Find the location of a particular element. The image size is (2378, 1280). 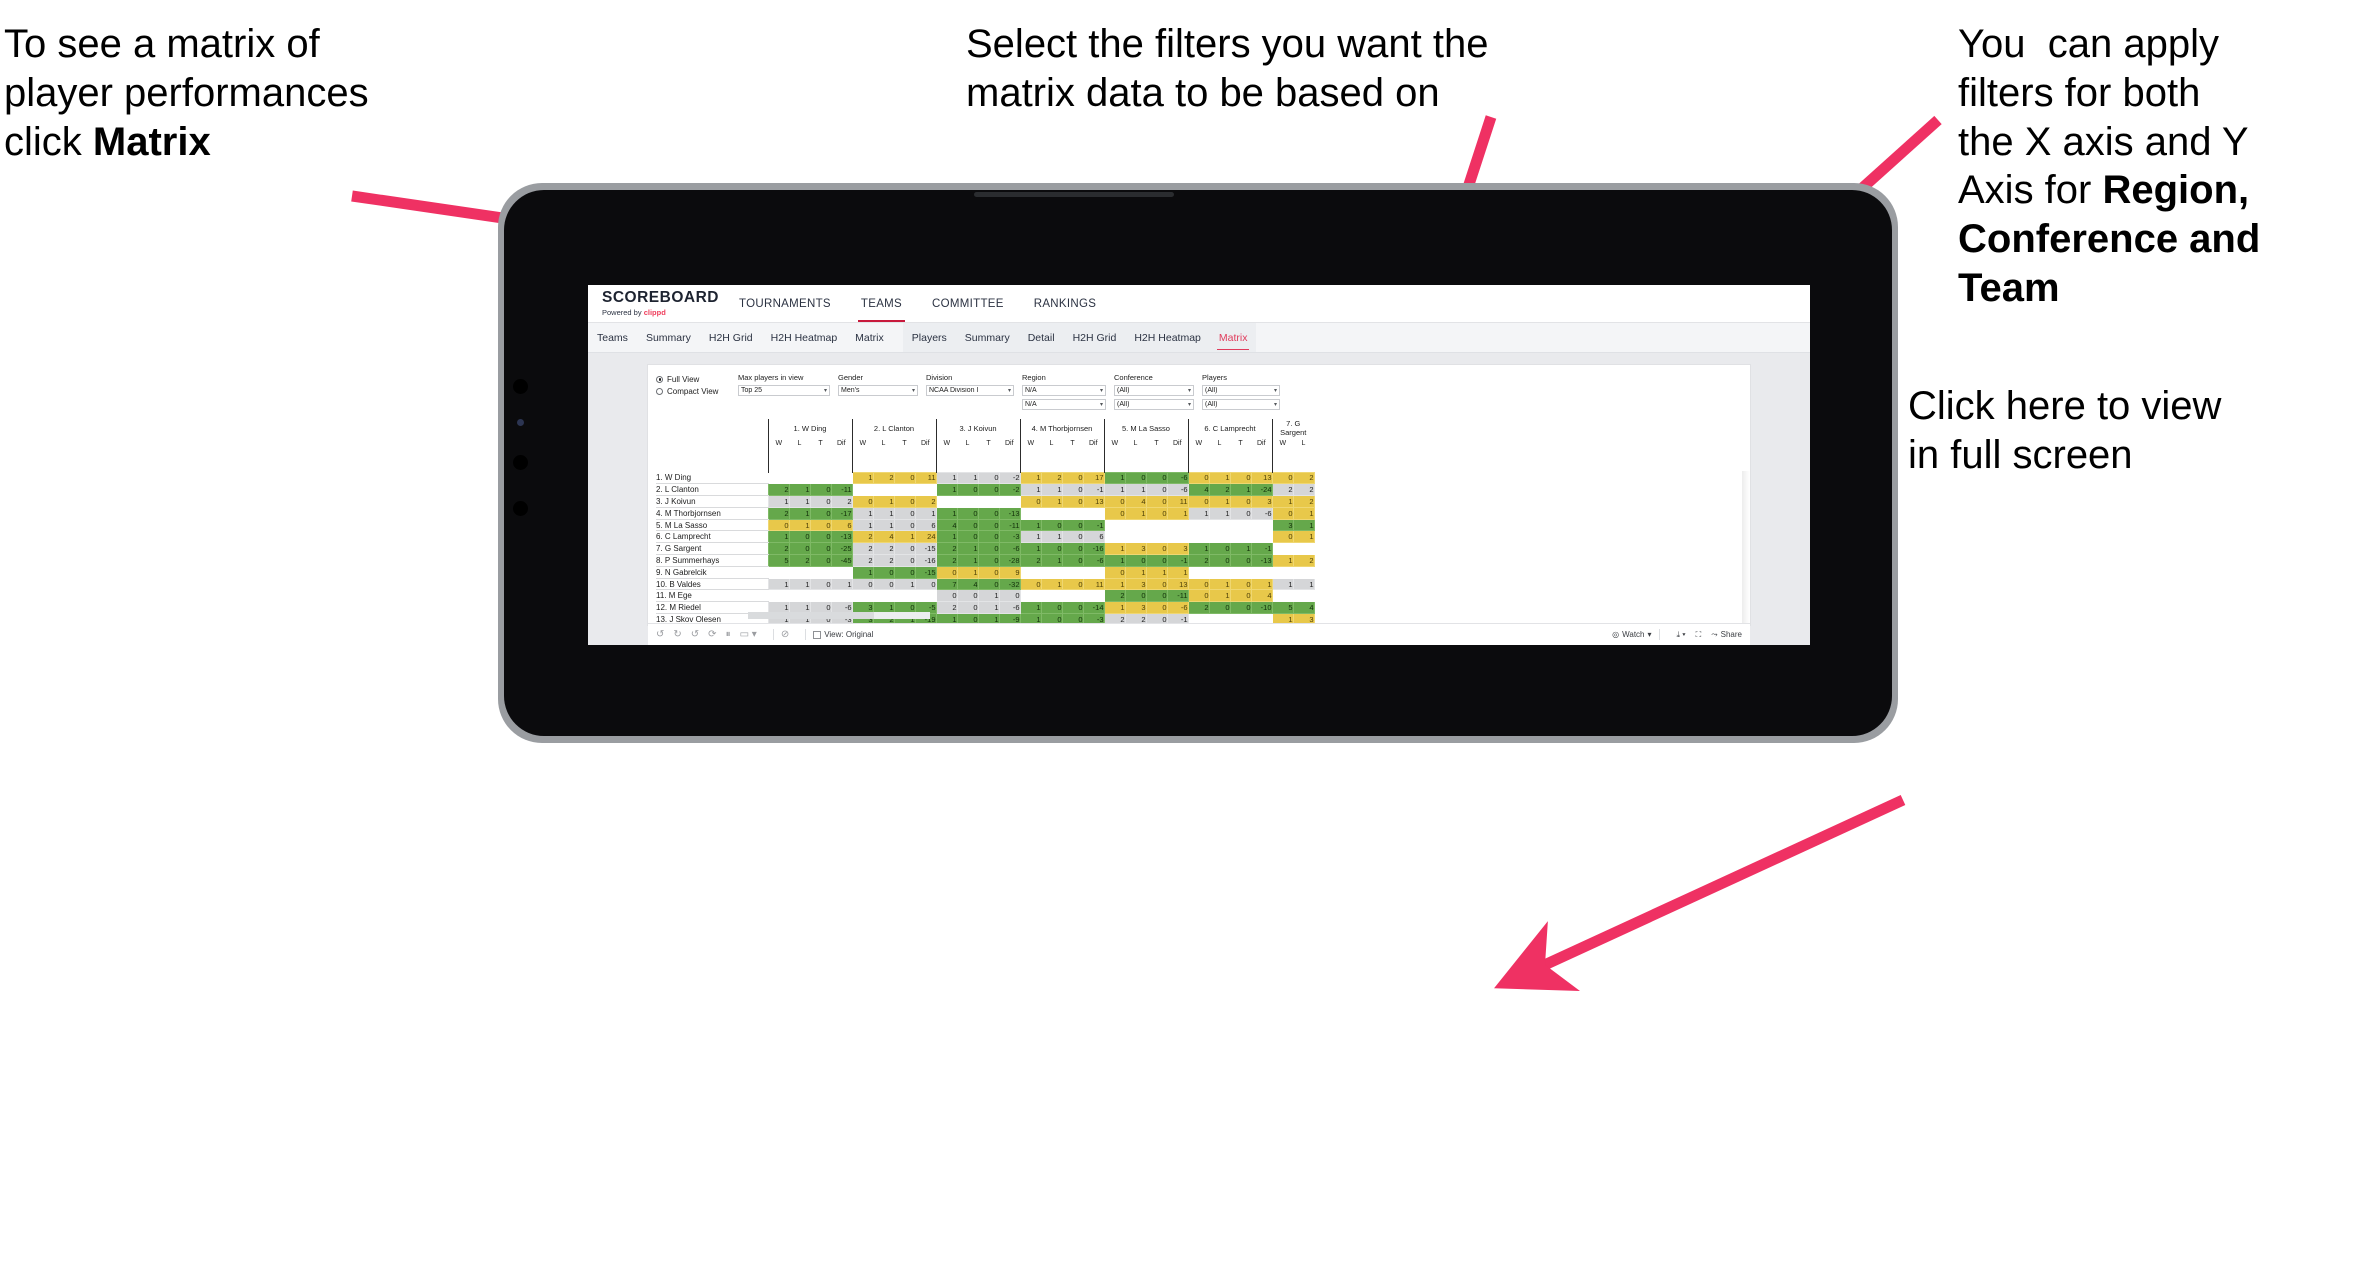

subnav-teams-summary: Summary is located at coordinates (668, 337).